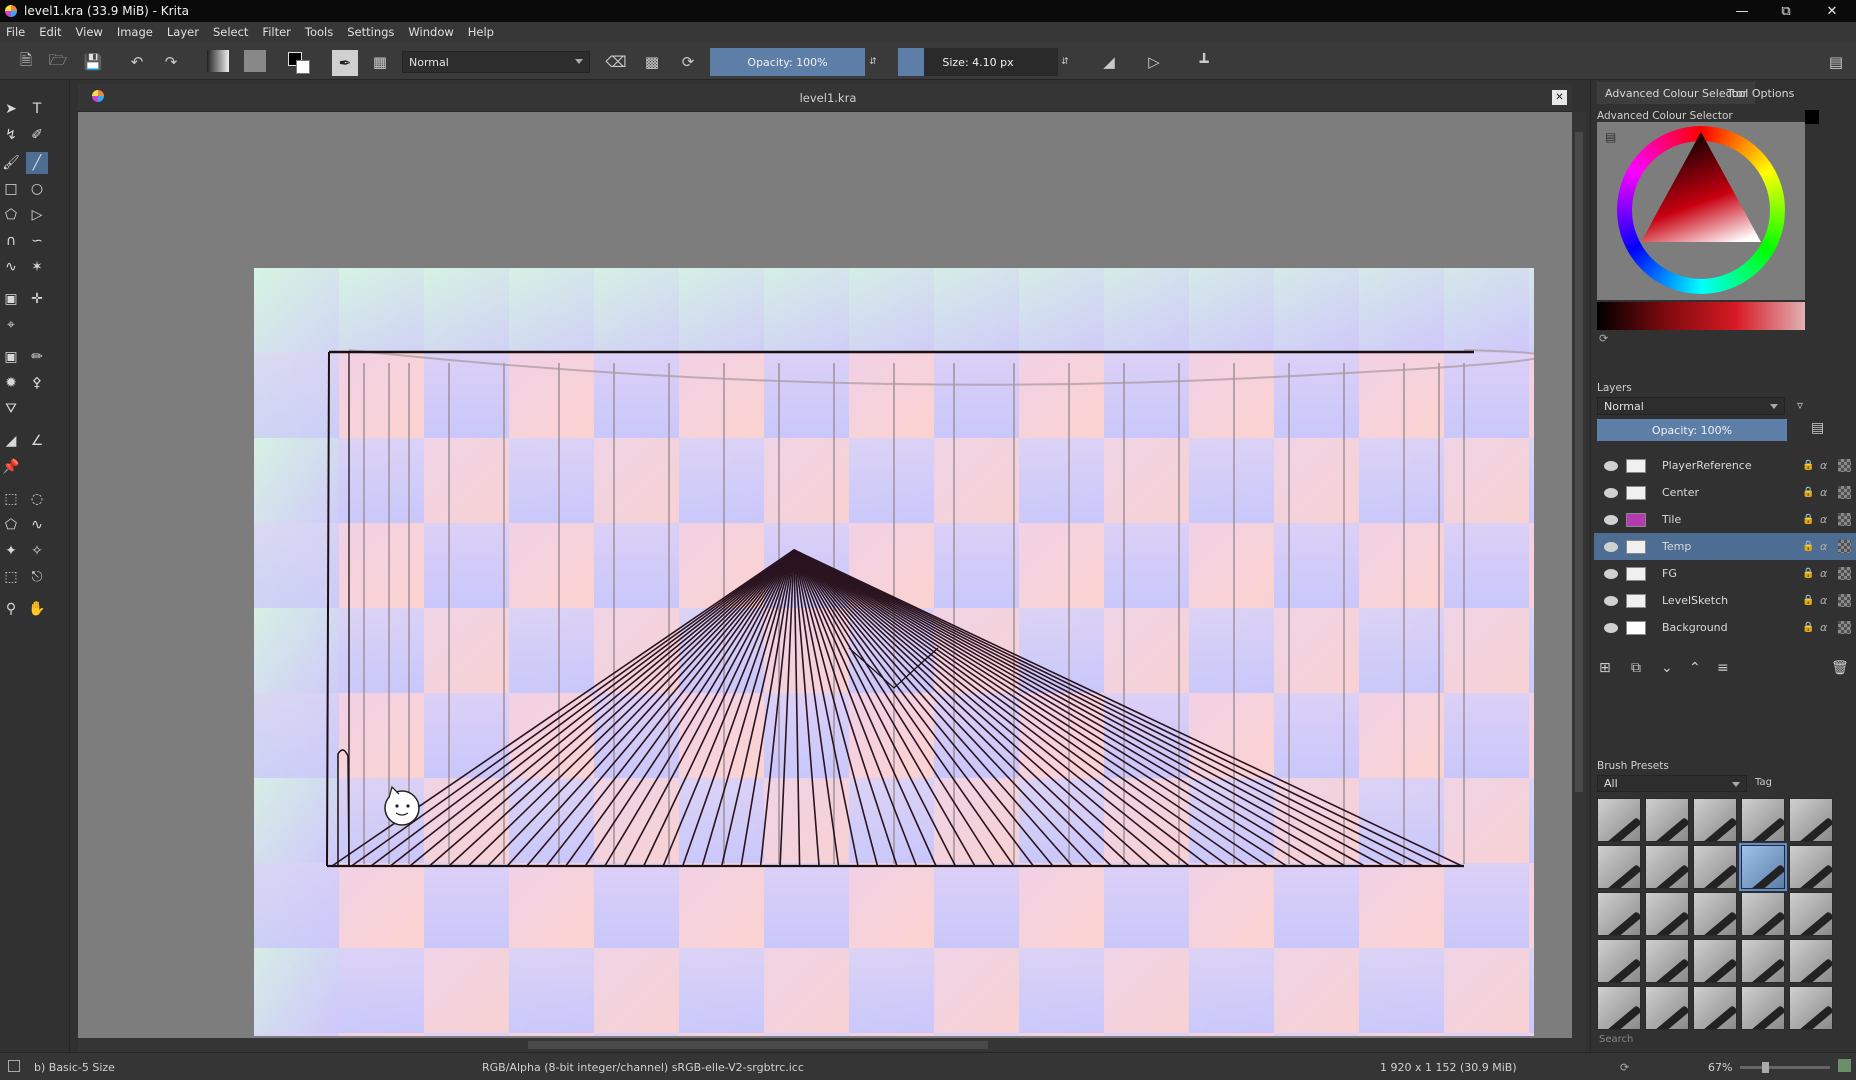  What do you see at coordinates (1603, 338) in the screenshot?
I see `refresh-shades-icon: ⟳` at bounding box center [1603, 338].